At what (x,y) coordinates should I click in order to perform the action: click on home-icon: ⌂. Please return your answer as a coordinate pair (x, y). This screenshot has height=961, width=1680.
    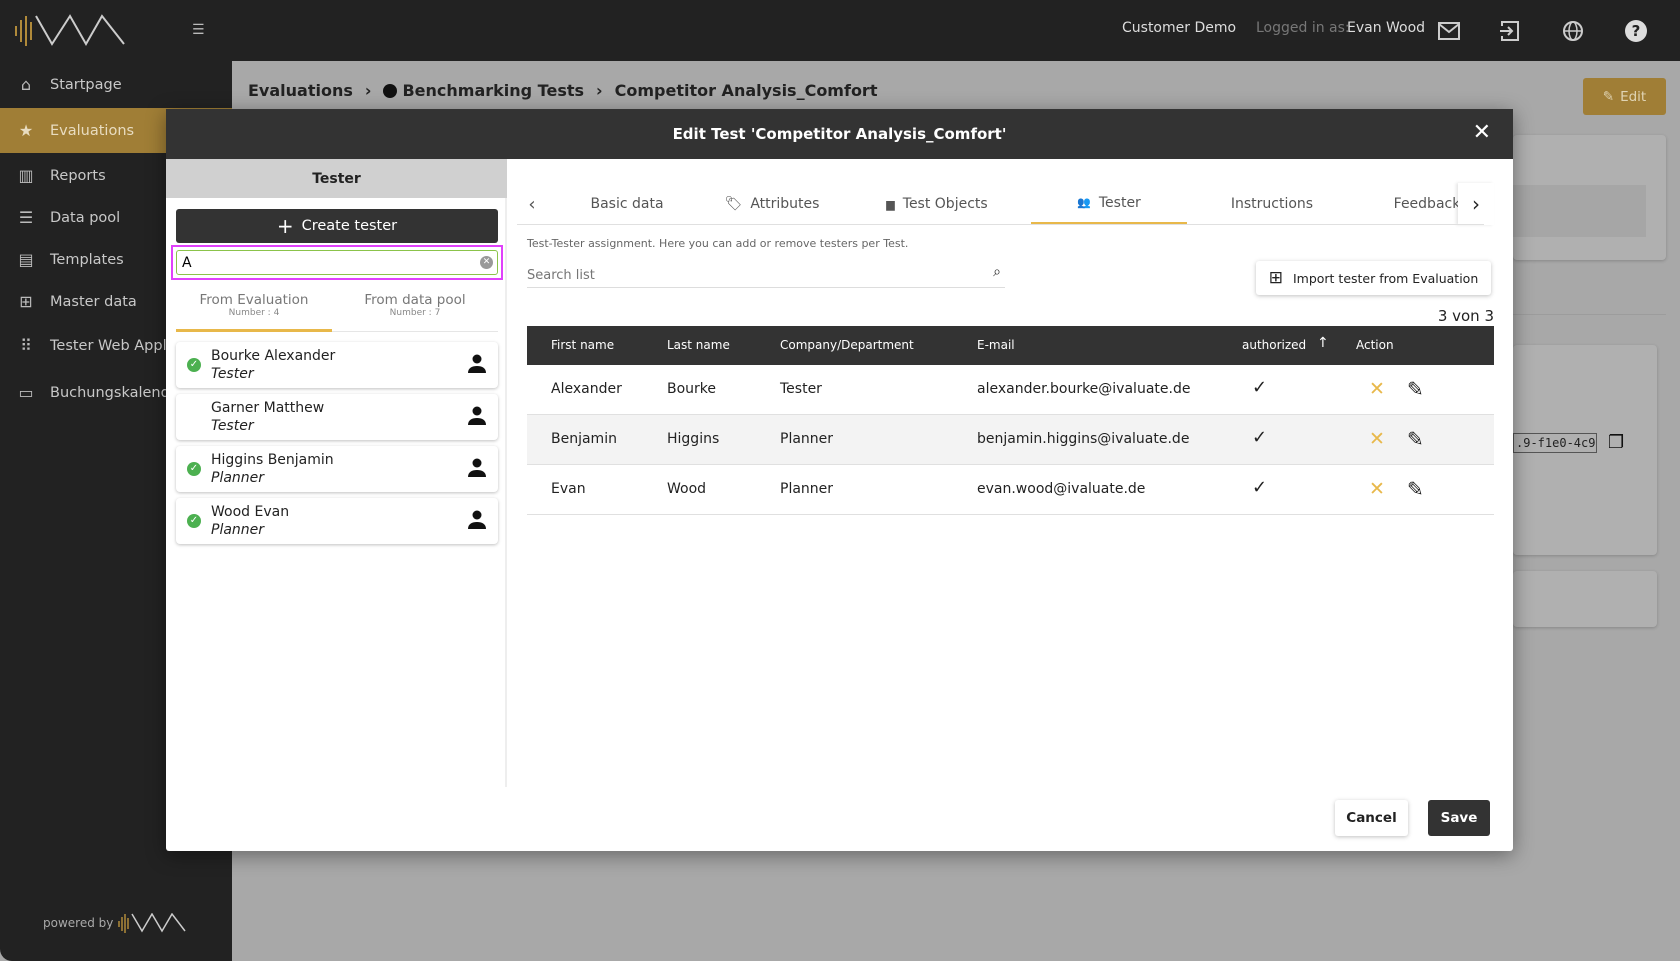
    Looking at the image, I should click on (26, 84).